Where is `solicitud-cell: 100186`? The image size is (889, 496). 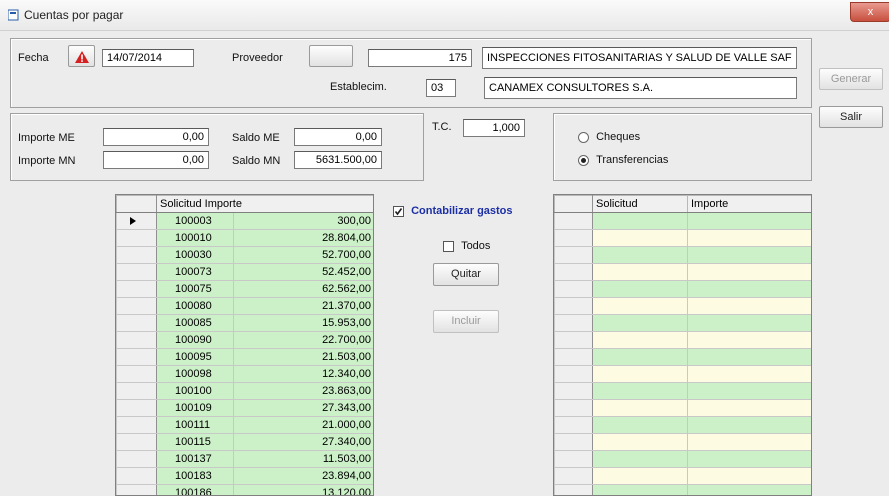 solicitud-cell: 100186 is located at coordinates (195, 490).